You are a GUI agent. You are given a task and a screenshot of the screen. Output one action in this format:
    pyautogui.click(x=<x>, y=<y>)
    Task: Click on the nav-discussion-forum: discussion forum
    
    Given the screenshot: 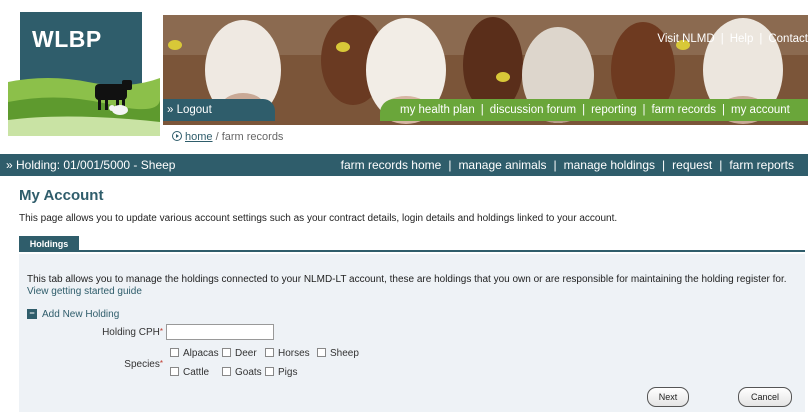 What is the action you would take?
    pyautogui.click(x=533, y=110)
    